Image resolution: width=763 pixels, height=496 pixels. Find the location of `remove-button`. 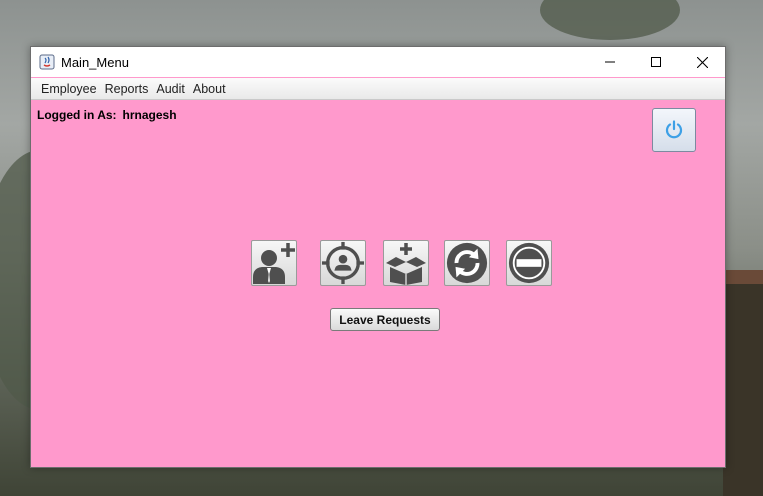

remove-button is located at coordinates (529, 263).